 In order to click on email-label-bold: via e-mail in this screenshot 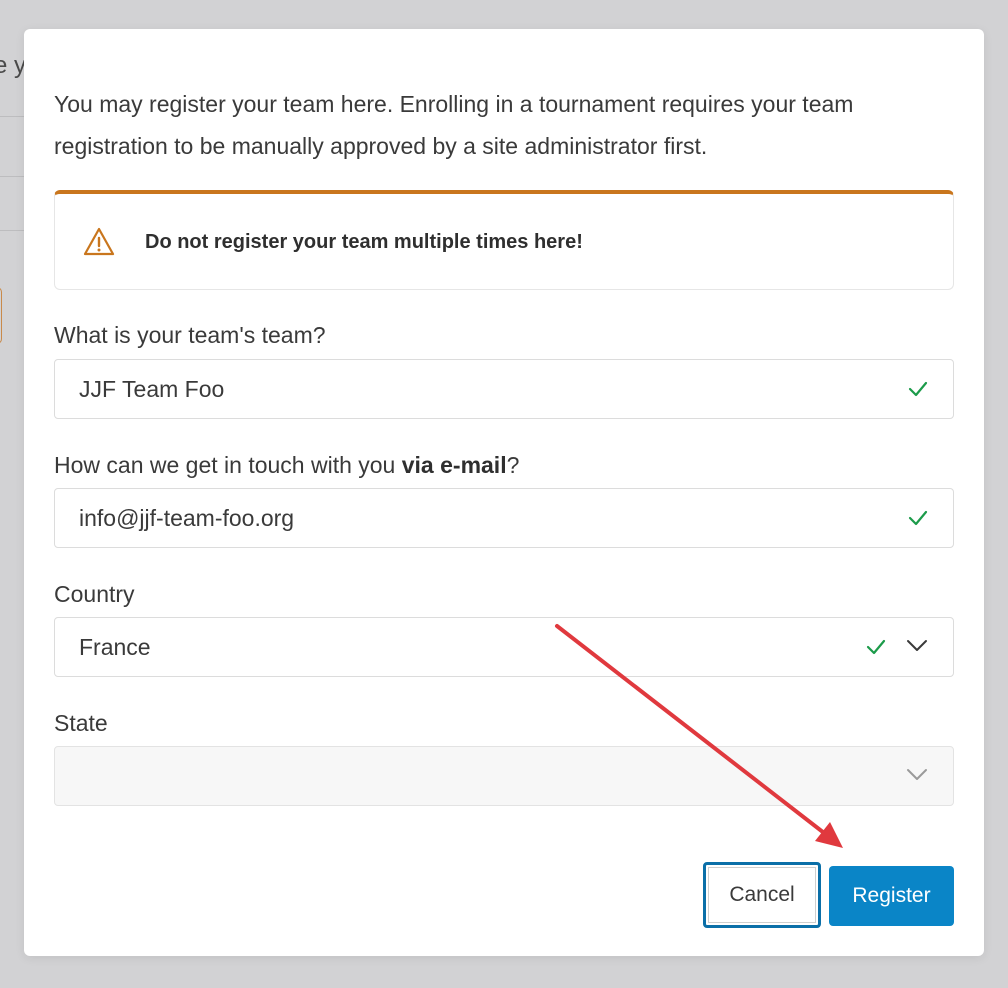, I will do `click(454, 465)`.